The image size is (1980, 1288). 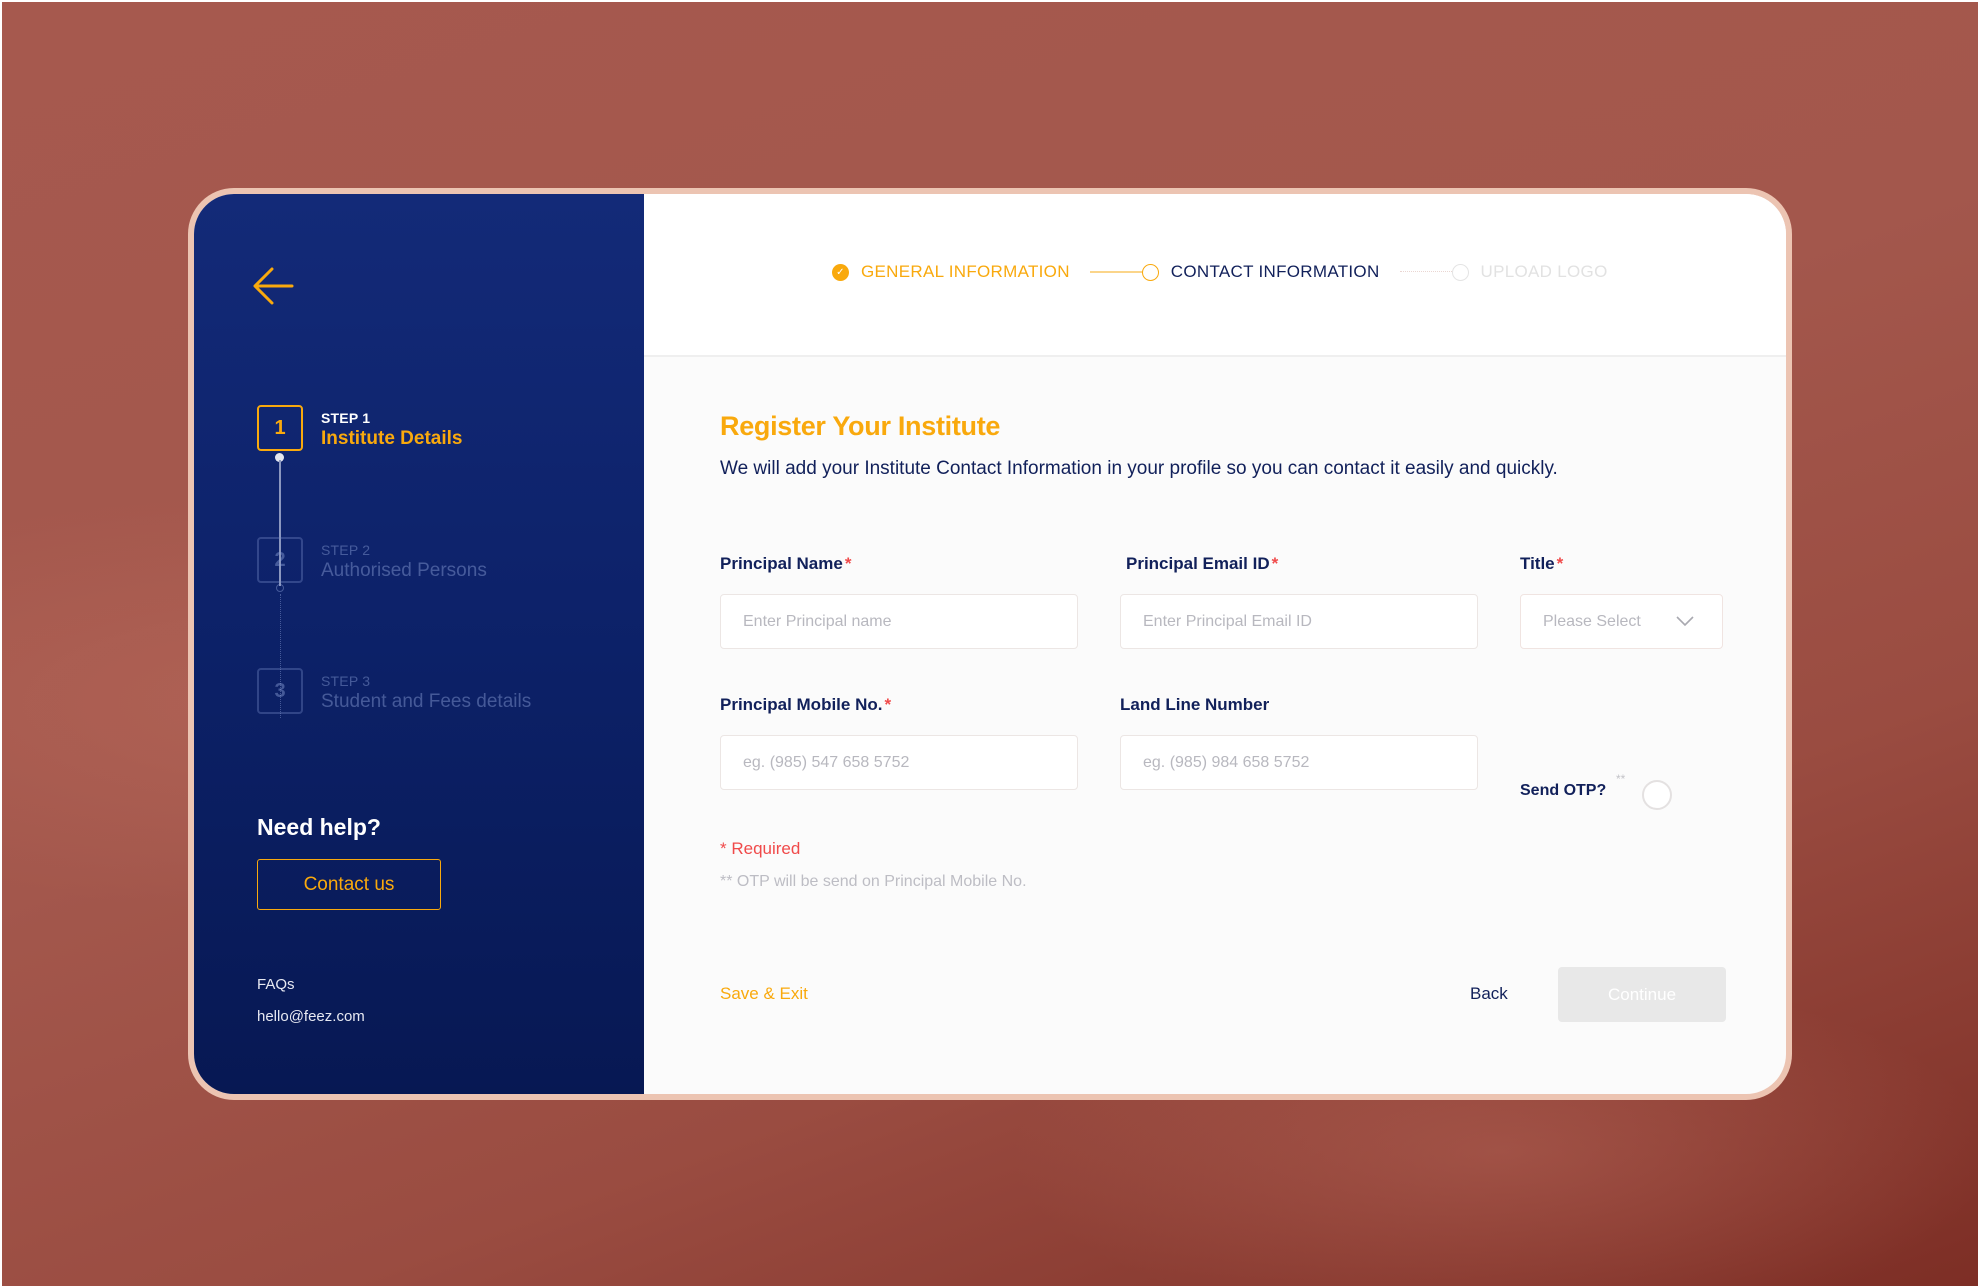 I want to click on title-select: Please Select, so click(x=1621, y=621).